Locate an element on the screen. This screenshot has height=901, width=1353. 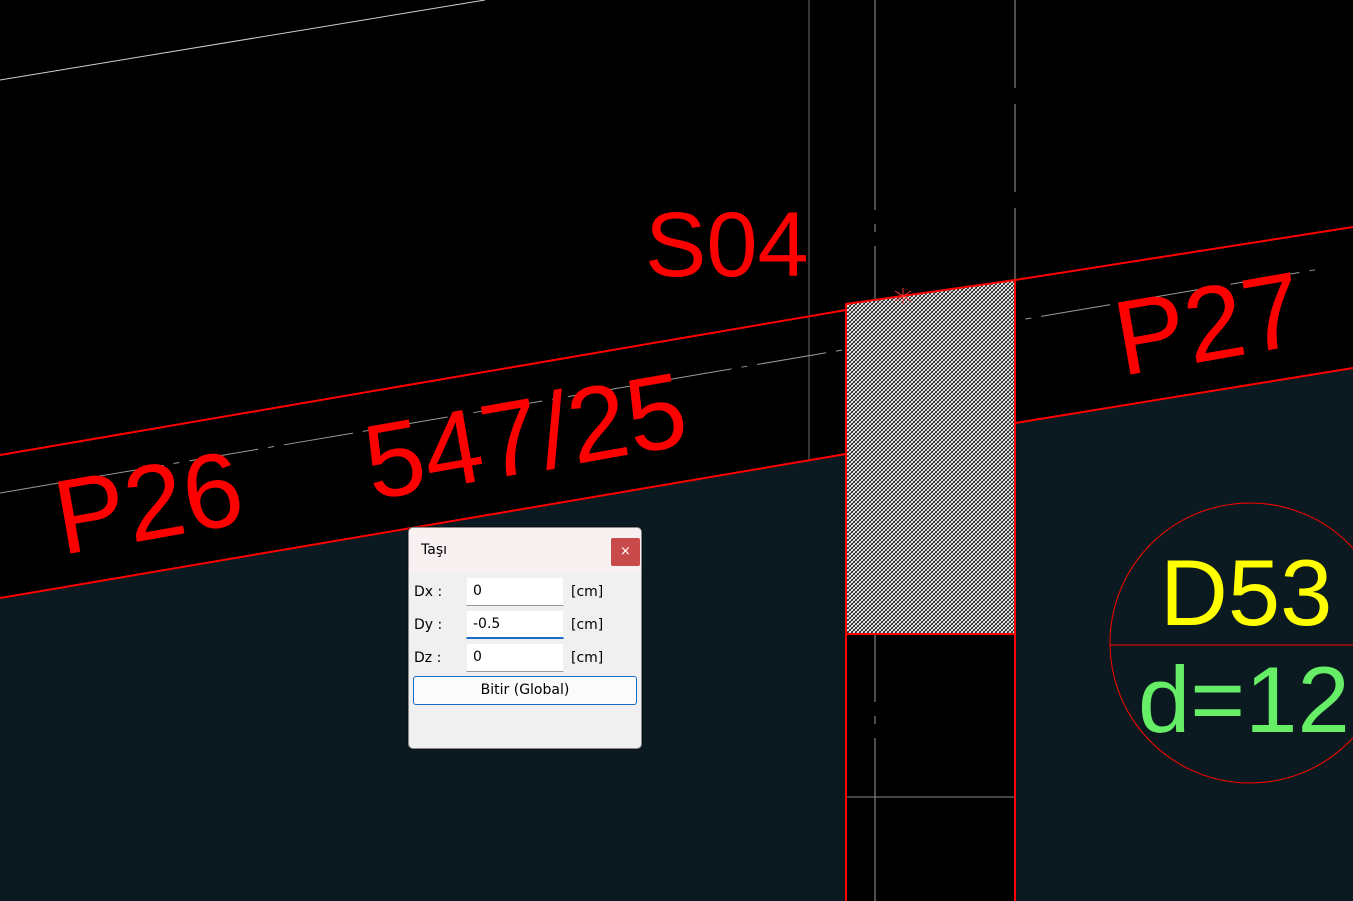
column-lower-region is located at coordinates (930, 767).